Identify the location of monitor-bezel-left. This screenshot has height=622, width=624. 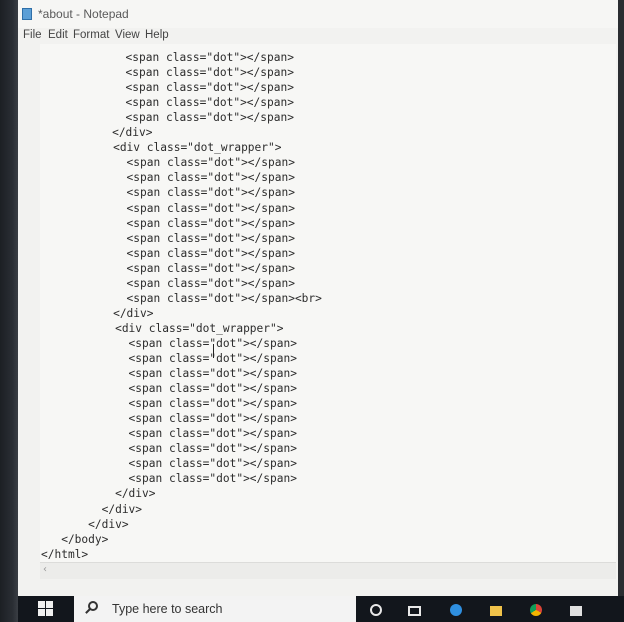
(9, 311).